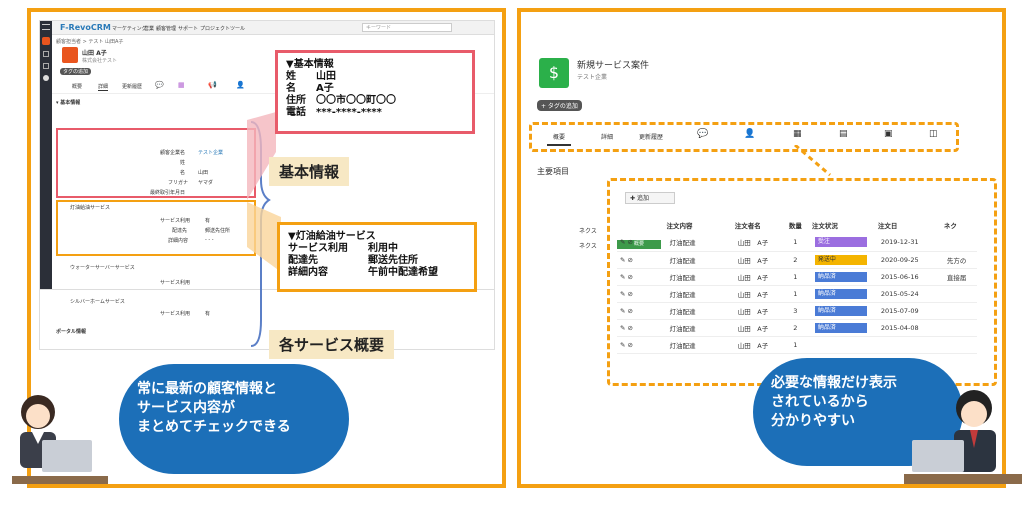 The image size is (1024, 512). Describe the element at coordinates (71, 331) in the screenshot. I see `section-portal-header: ポータル情報` at that location.